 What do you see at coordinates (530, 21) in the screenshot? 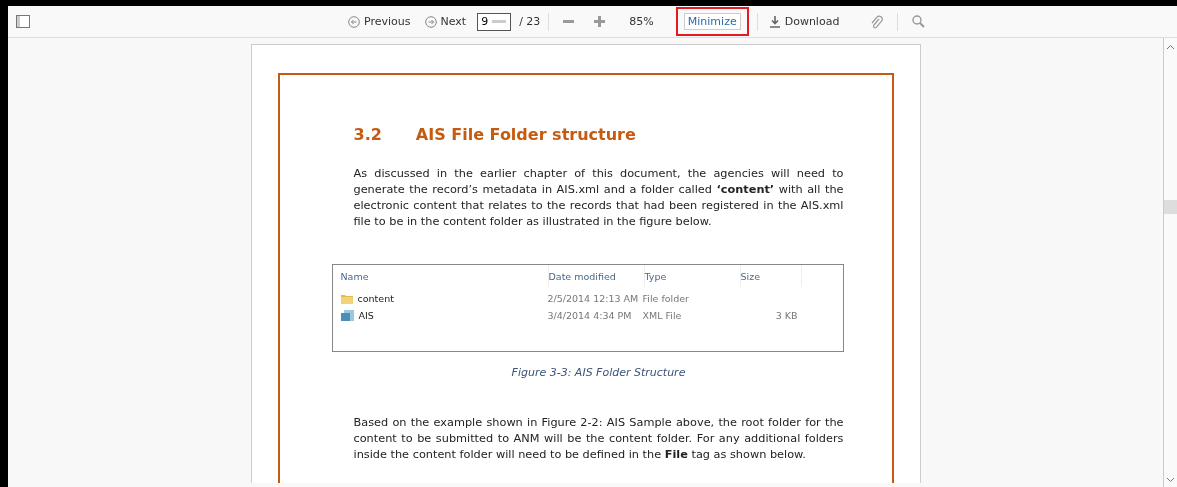
I see `page-total: / 23` at bounding box center [530, 21].